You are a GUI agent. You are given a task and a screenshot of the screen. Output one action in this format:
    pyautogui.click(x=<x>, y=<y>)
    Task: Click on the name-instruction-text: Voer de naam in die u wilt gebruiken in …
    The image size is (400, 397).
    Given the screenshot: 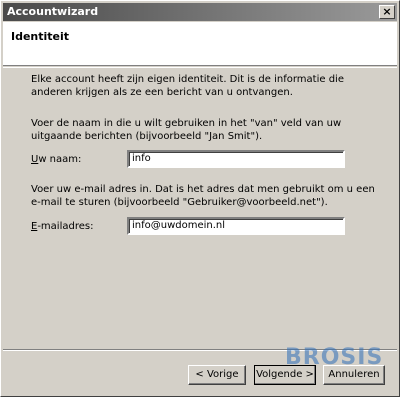 What is the action you would take?
    pyautogui.click(x=186, y=130)
    